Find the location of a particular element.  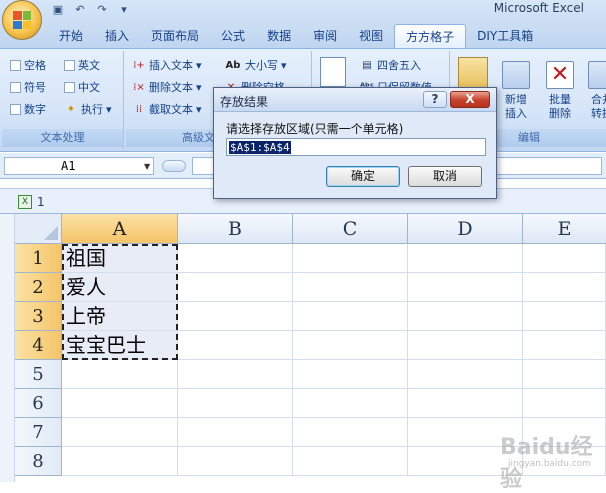

tab-diy-toolbox: DIY工具箱 is located at coordinates (505, 36).